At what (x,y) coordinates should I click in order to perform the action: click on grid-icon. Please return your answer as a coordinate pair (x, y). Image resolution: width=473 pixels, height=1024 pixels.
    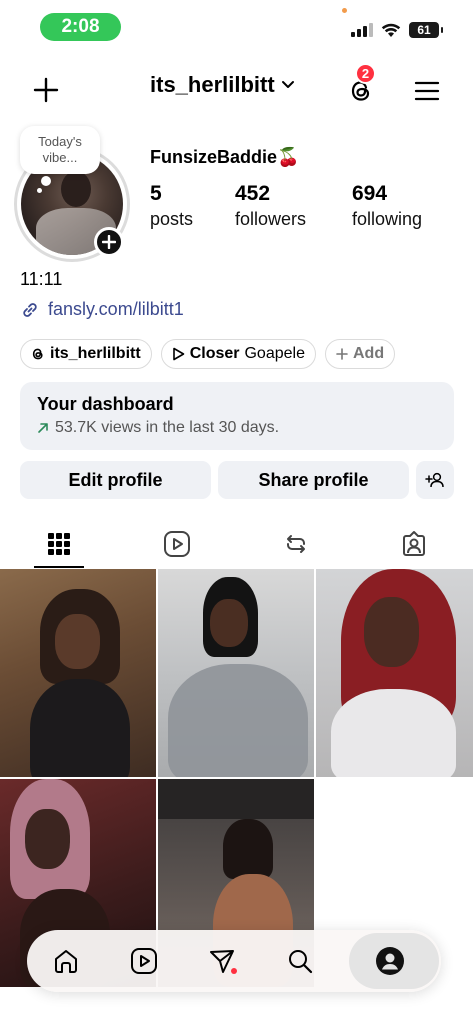
    Looking at the image, I should click on (59, 544).